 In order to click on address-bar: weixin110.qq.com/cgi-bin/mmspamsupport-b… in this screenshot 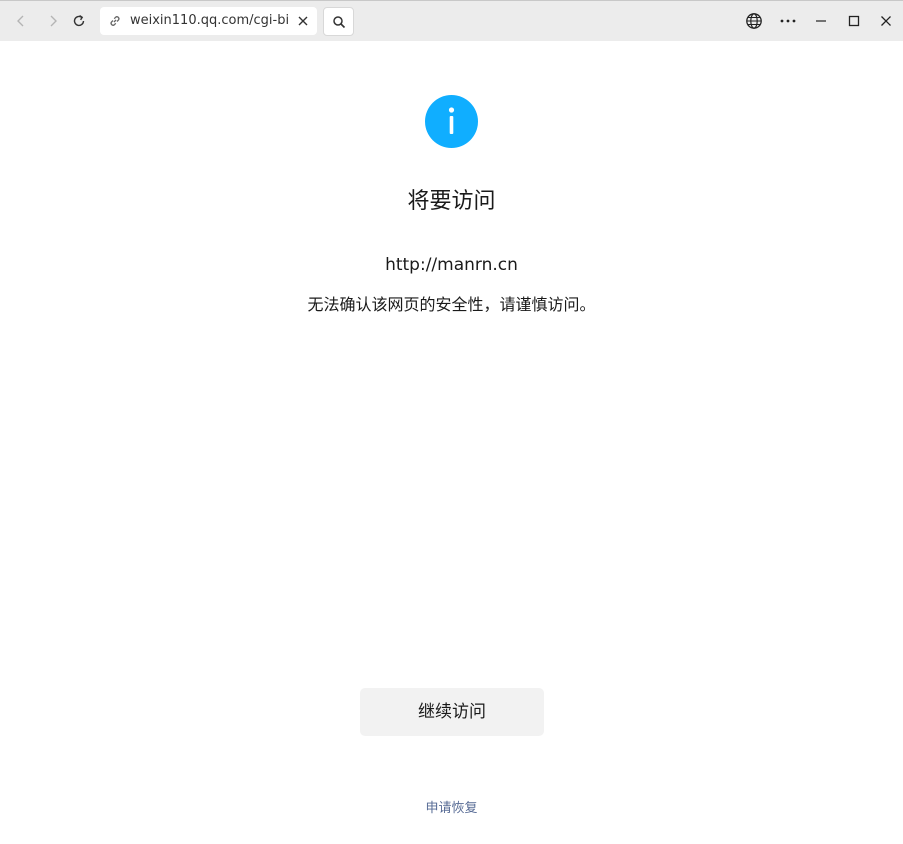, I will do `click(208, 21)`.